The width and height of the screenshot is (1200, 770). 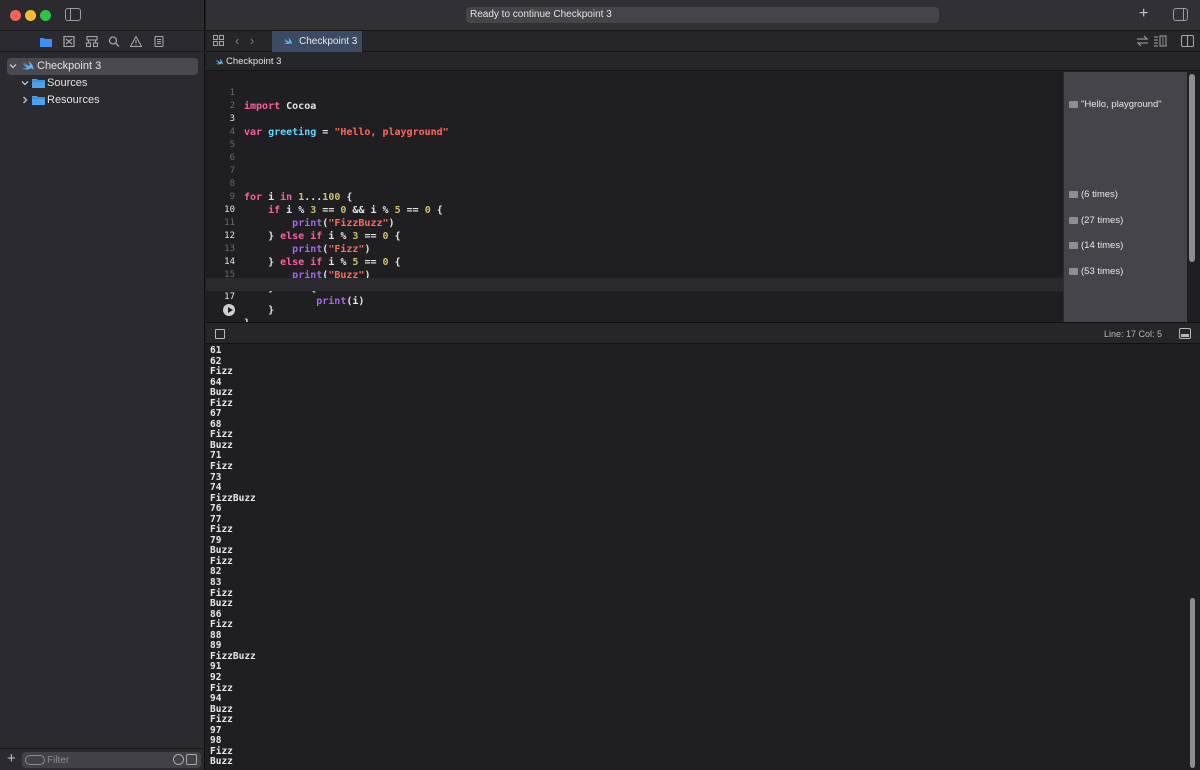 What do you see at coordinates (102, 100) in the screenshot?
I see `tree-item-resources: Resources` at bounding box center [102, 100].